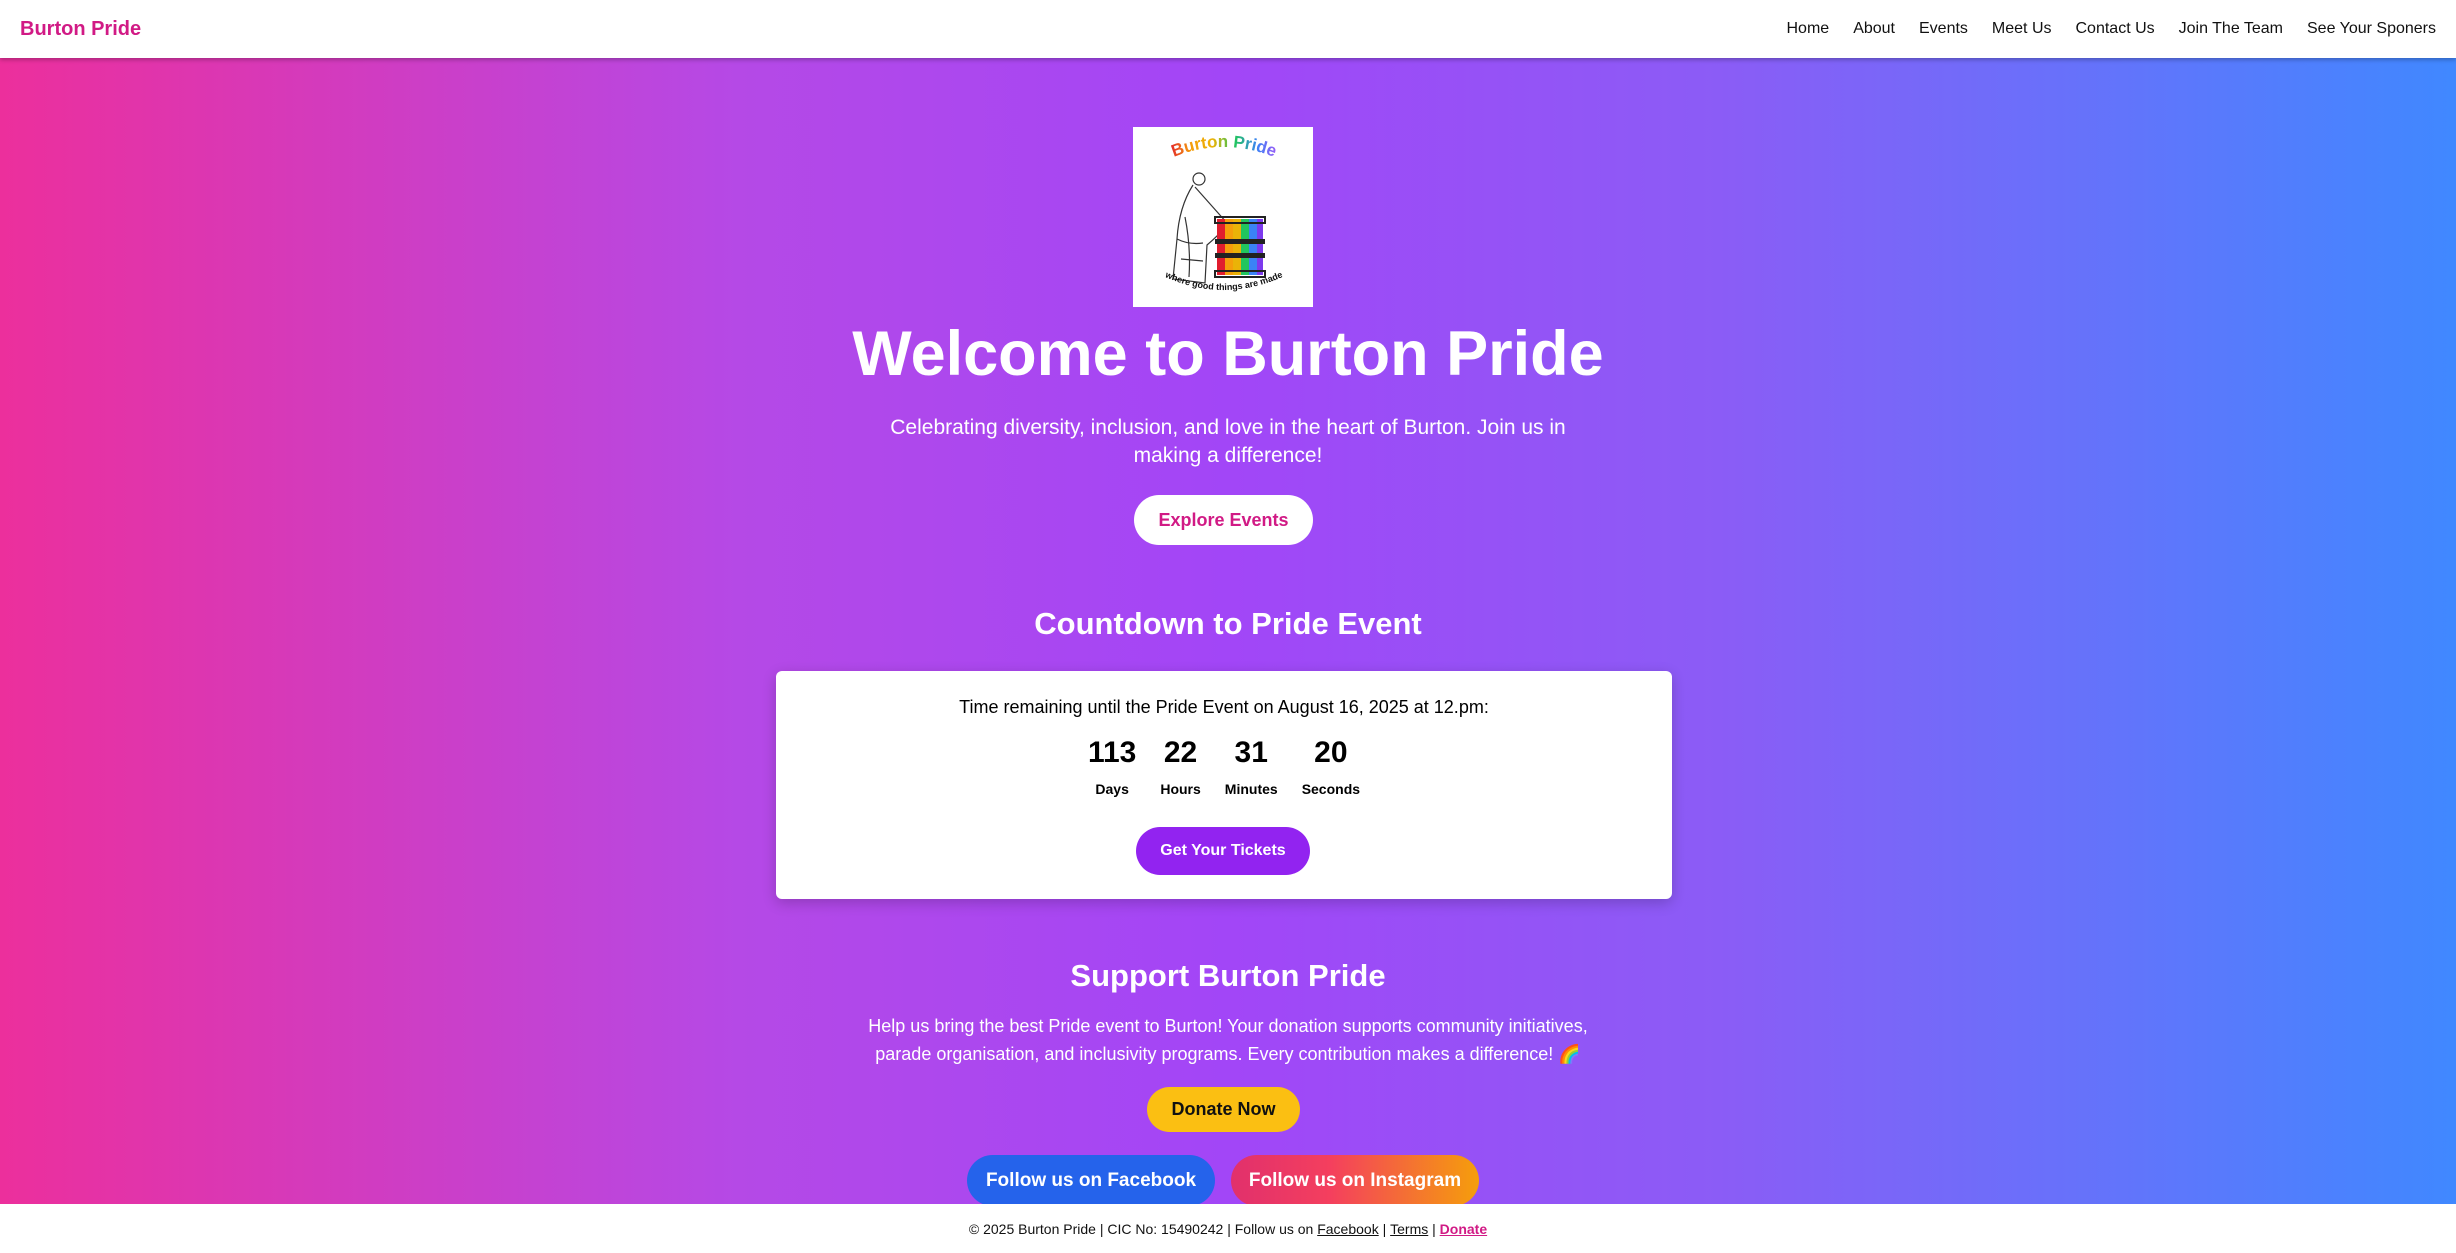 The image size is (2456, 1253). Describe the element at coordinates (1228, 975) in the screenshot. I see `support-title: Support Burton Pride` at that location.